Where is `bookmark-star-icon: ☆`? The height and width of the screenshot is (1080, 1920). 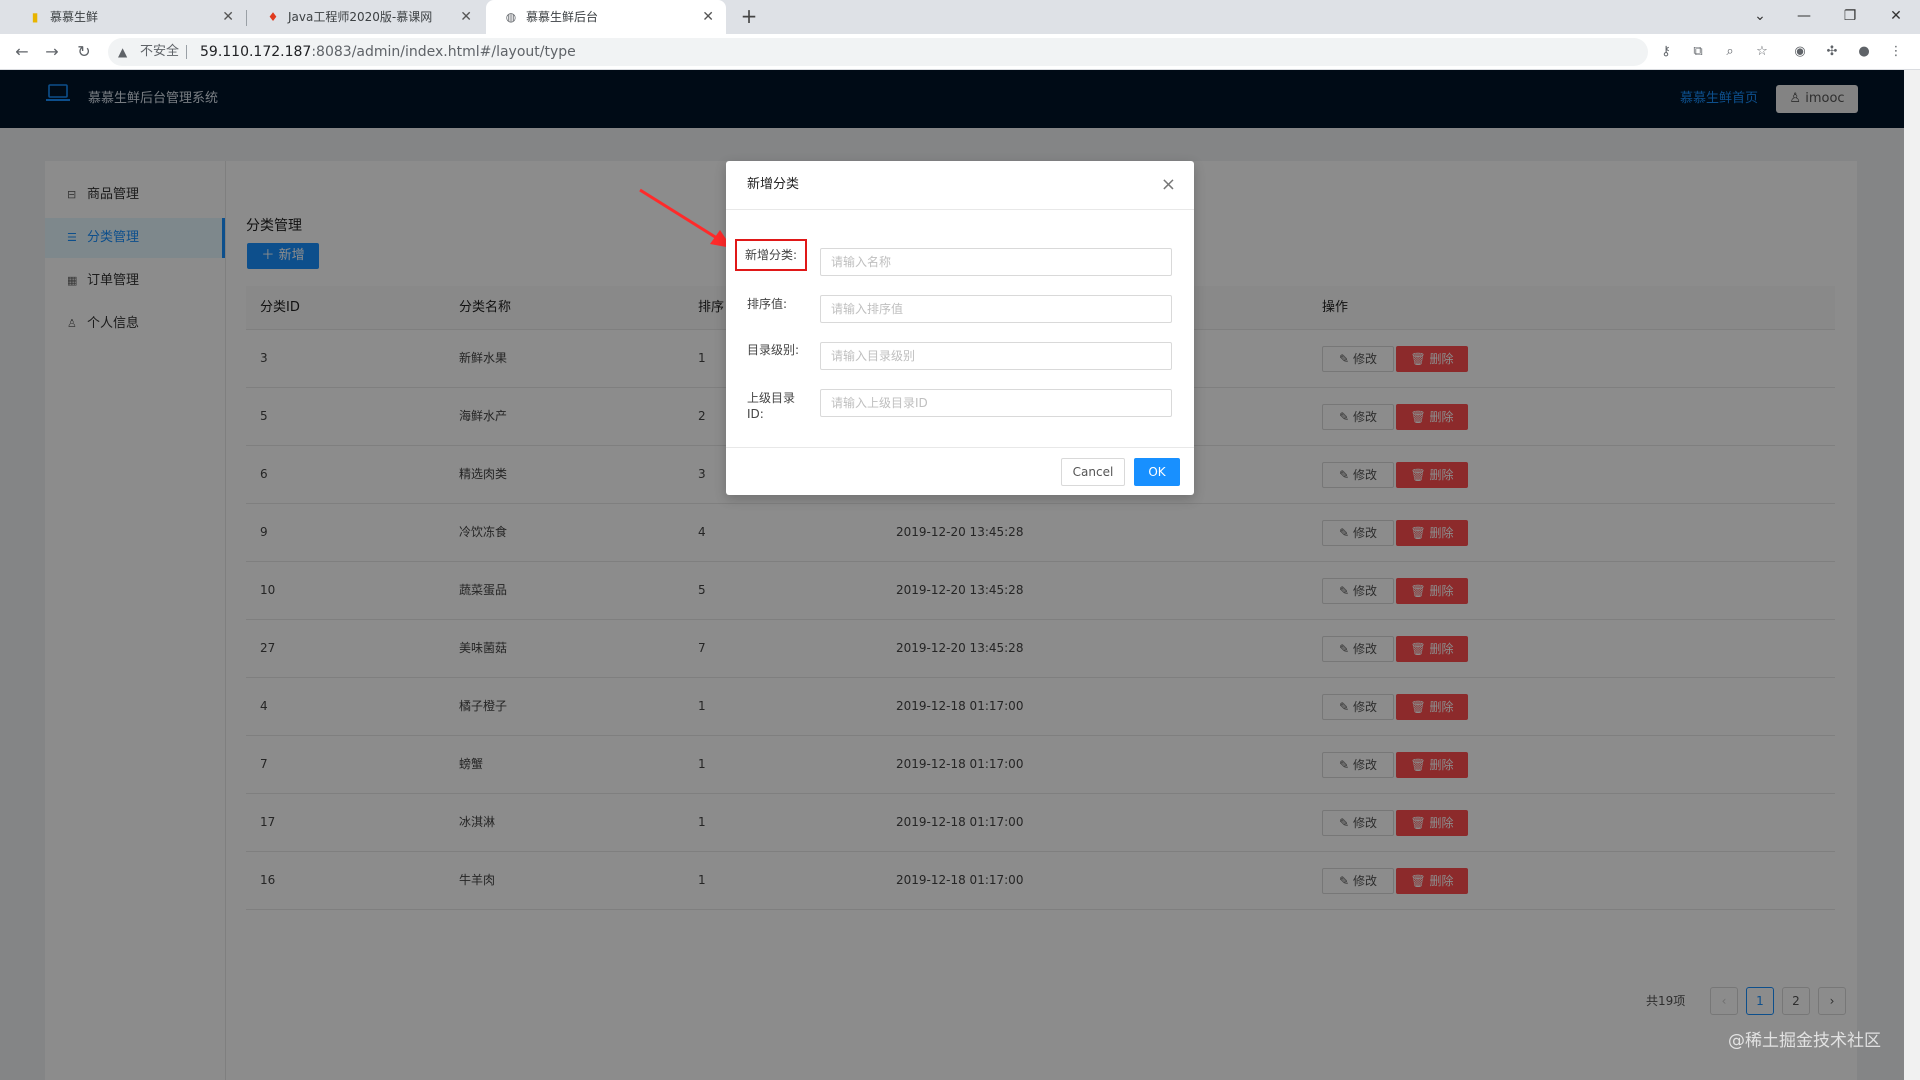
bookmark-star-icon: ☆ is located at coordinates (1762, 52).